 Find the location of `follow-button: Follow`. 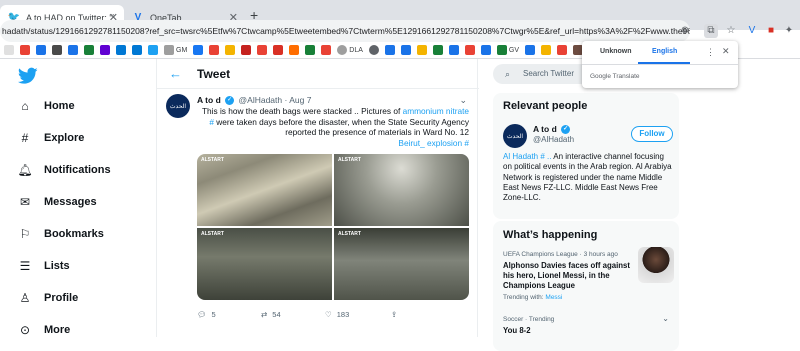

follow-button: Follow is located at coordinates (652, 134).